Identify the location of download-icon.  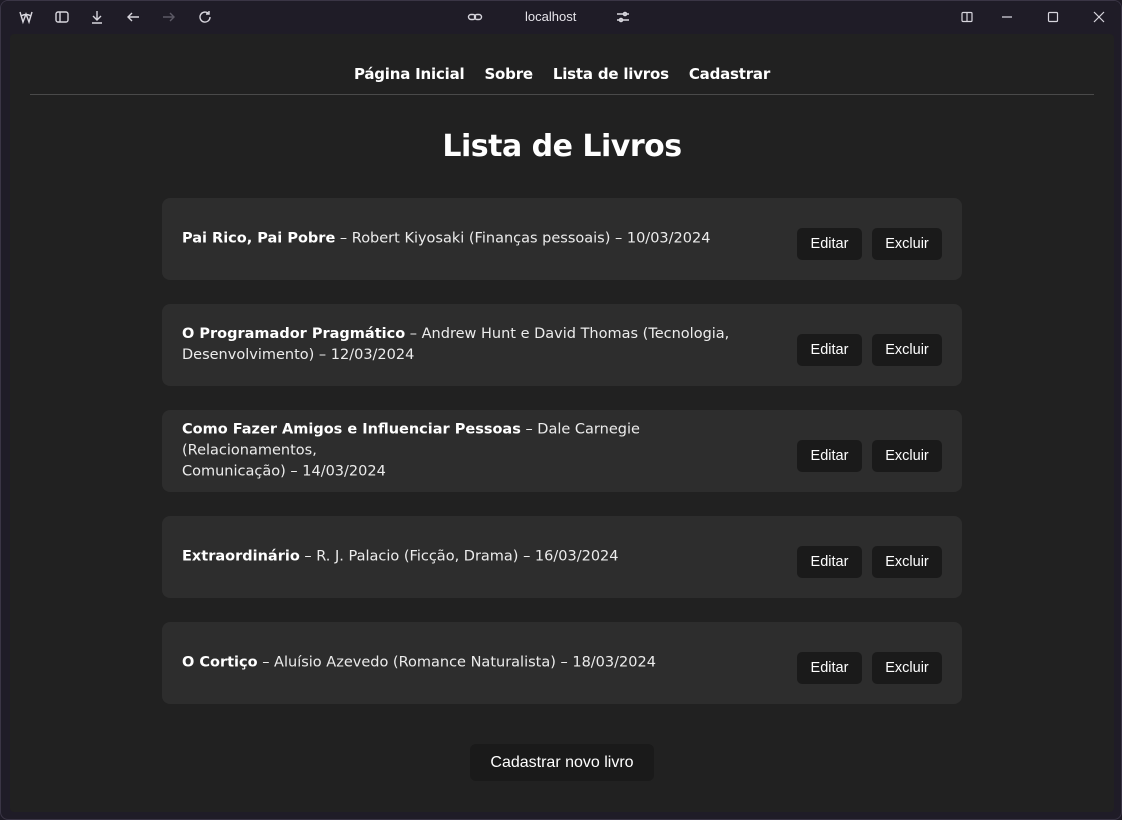
(97, 17).